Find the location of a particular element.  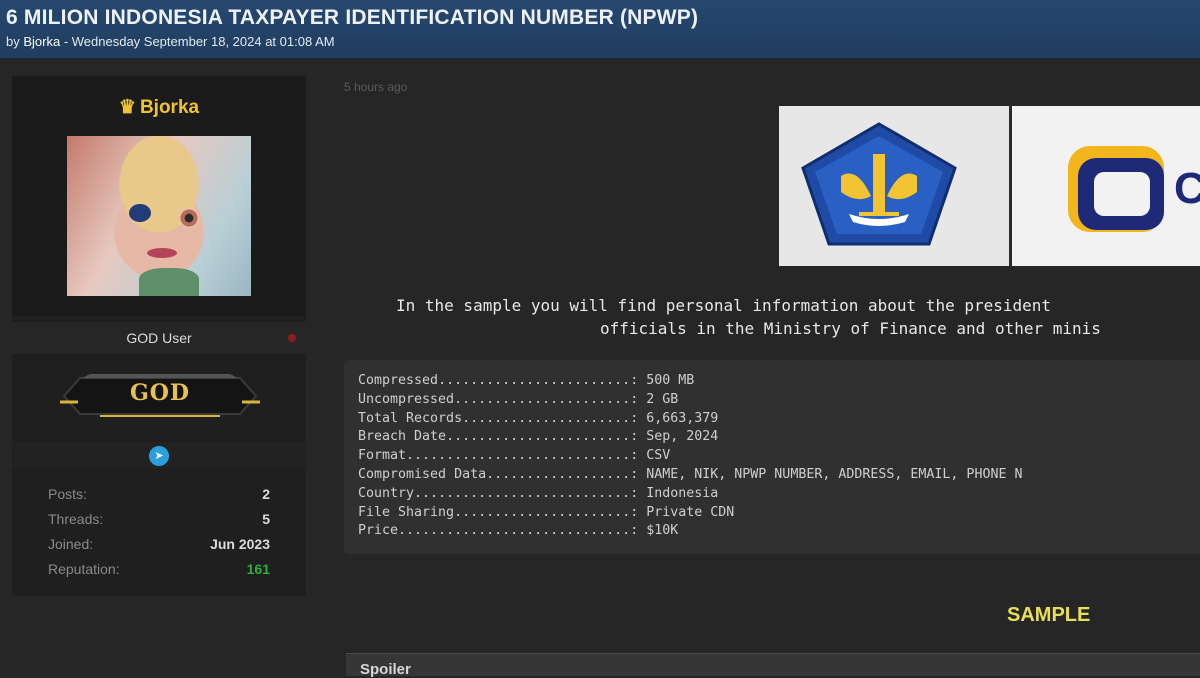

stat-row: Joined: Jun 2023 is located at coordinates (159, 546).